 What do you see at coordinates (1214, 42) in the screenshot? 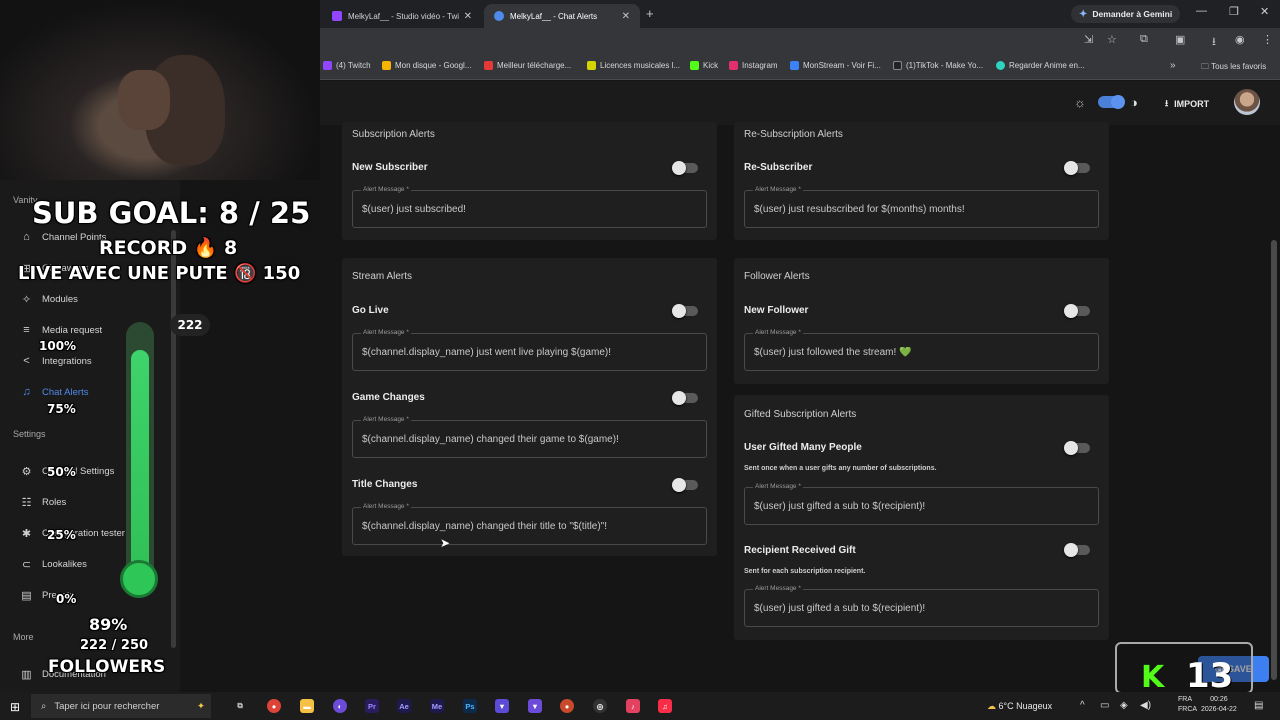
I see `download-icon: ⭳` at bounding box center [1214, 42].